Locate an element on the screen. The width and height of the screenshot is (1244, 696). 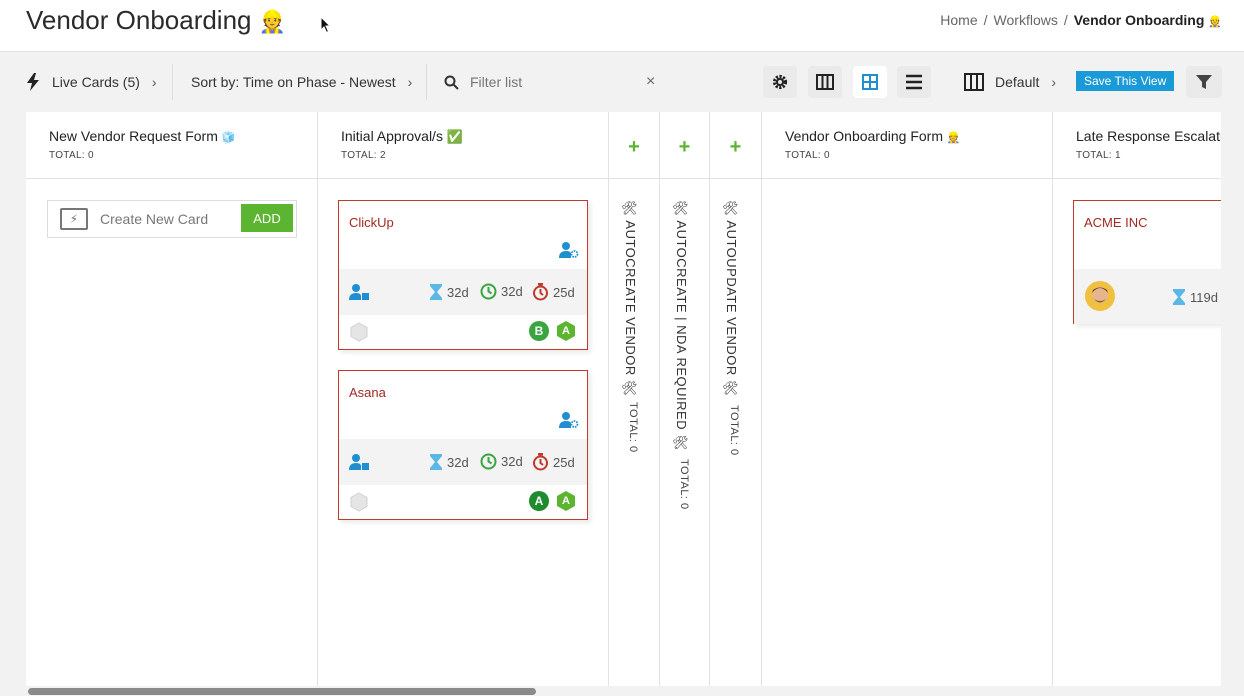
create-card-input: Create New Card is located at coordinates (154, 219).